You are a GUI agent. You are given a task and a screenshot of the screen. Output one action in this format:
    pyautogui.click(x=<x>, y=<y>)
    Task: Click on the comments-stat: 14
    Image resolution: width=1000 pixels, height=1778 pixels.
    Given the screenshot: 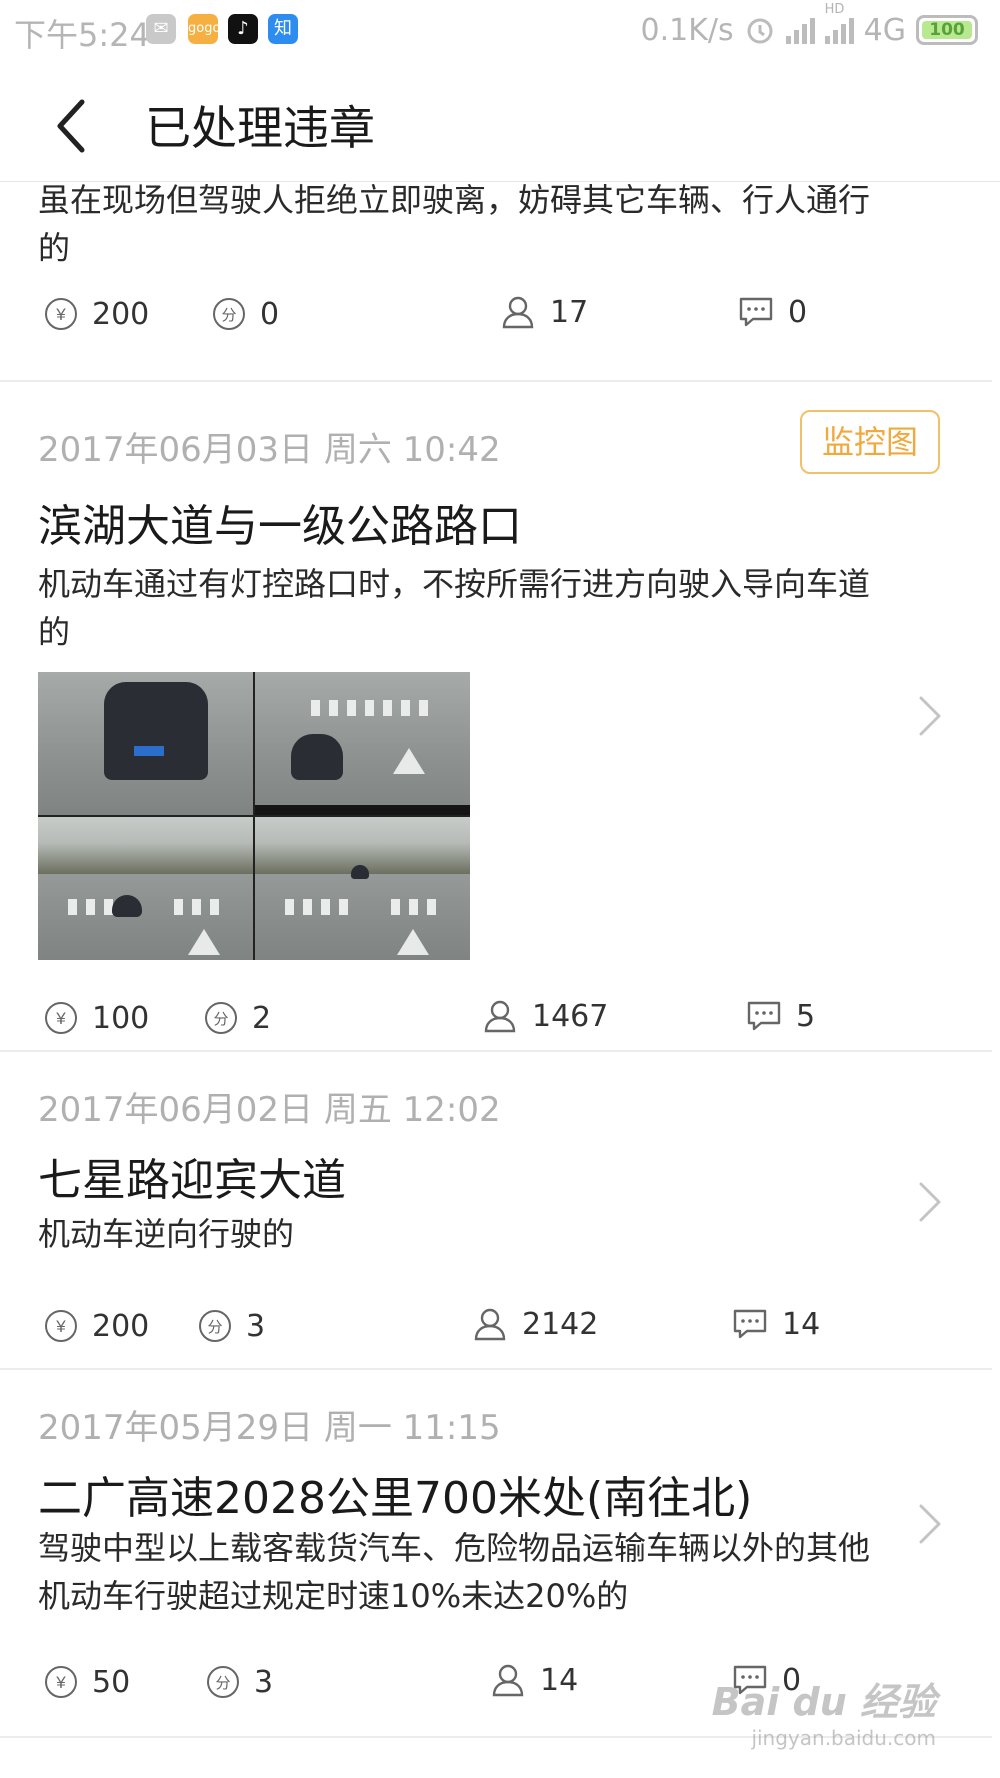 What is the action you would take?
    pyautogui.click(x=776, y=1324)
    